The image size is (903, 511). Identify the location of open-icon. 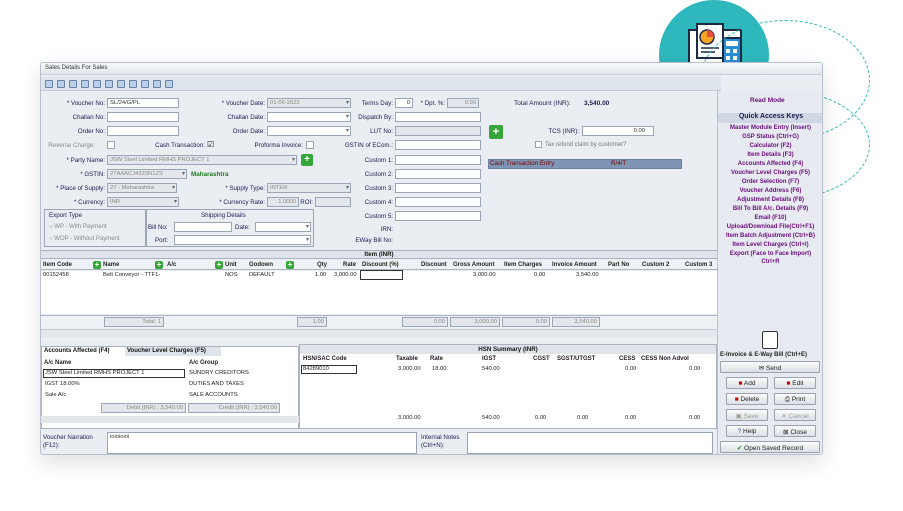
(73, 84).